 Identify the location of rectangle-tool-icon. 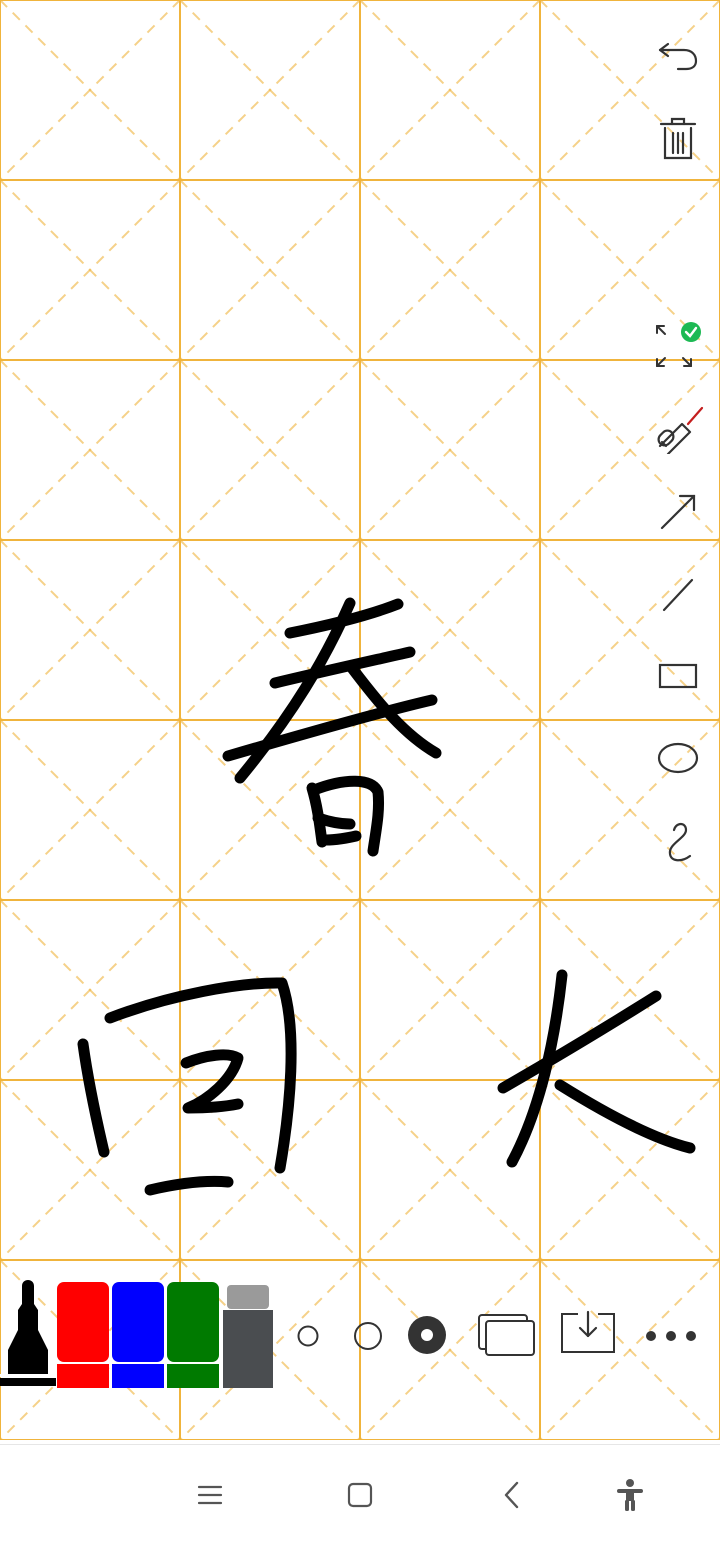
(678, 676).